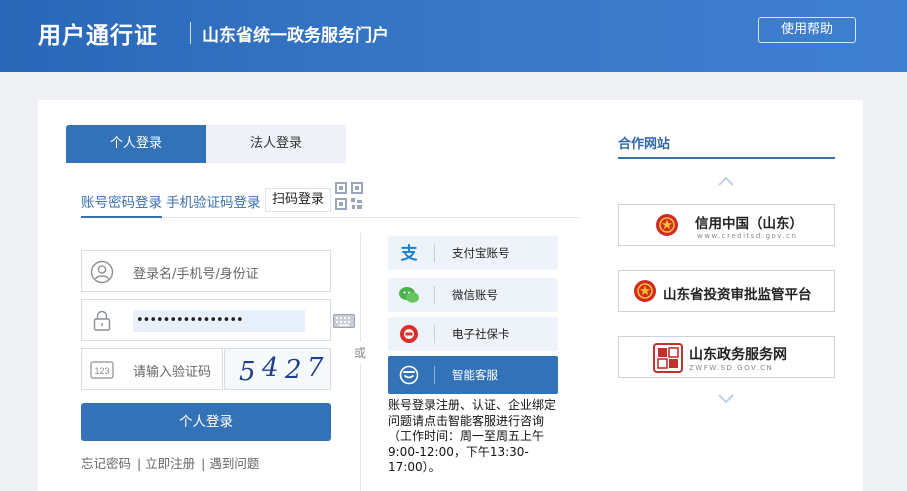 Image resolution: width=907 pixels, height=491 pixels. What do you see at coordinates (298, 200) in the screenshot?
I see `tab-qr-login: 扫码登录` at bounding box center [298, 200].